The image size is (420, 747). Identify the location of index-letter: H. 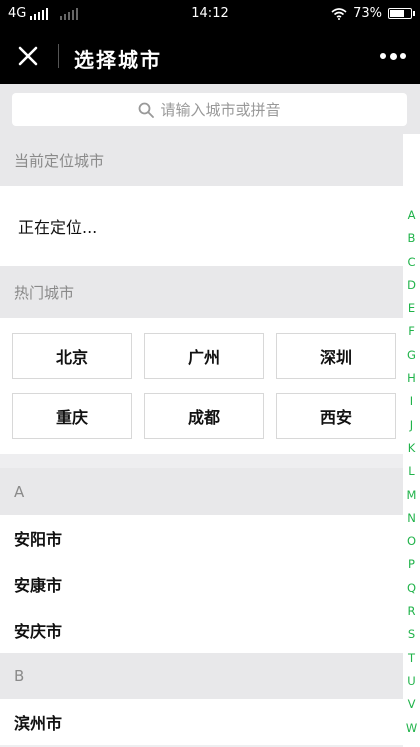
(411, 378).